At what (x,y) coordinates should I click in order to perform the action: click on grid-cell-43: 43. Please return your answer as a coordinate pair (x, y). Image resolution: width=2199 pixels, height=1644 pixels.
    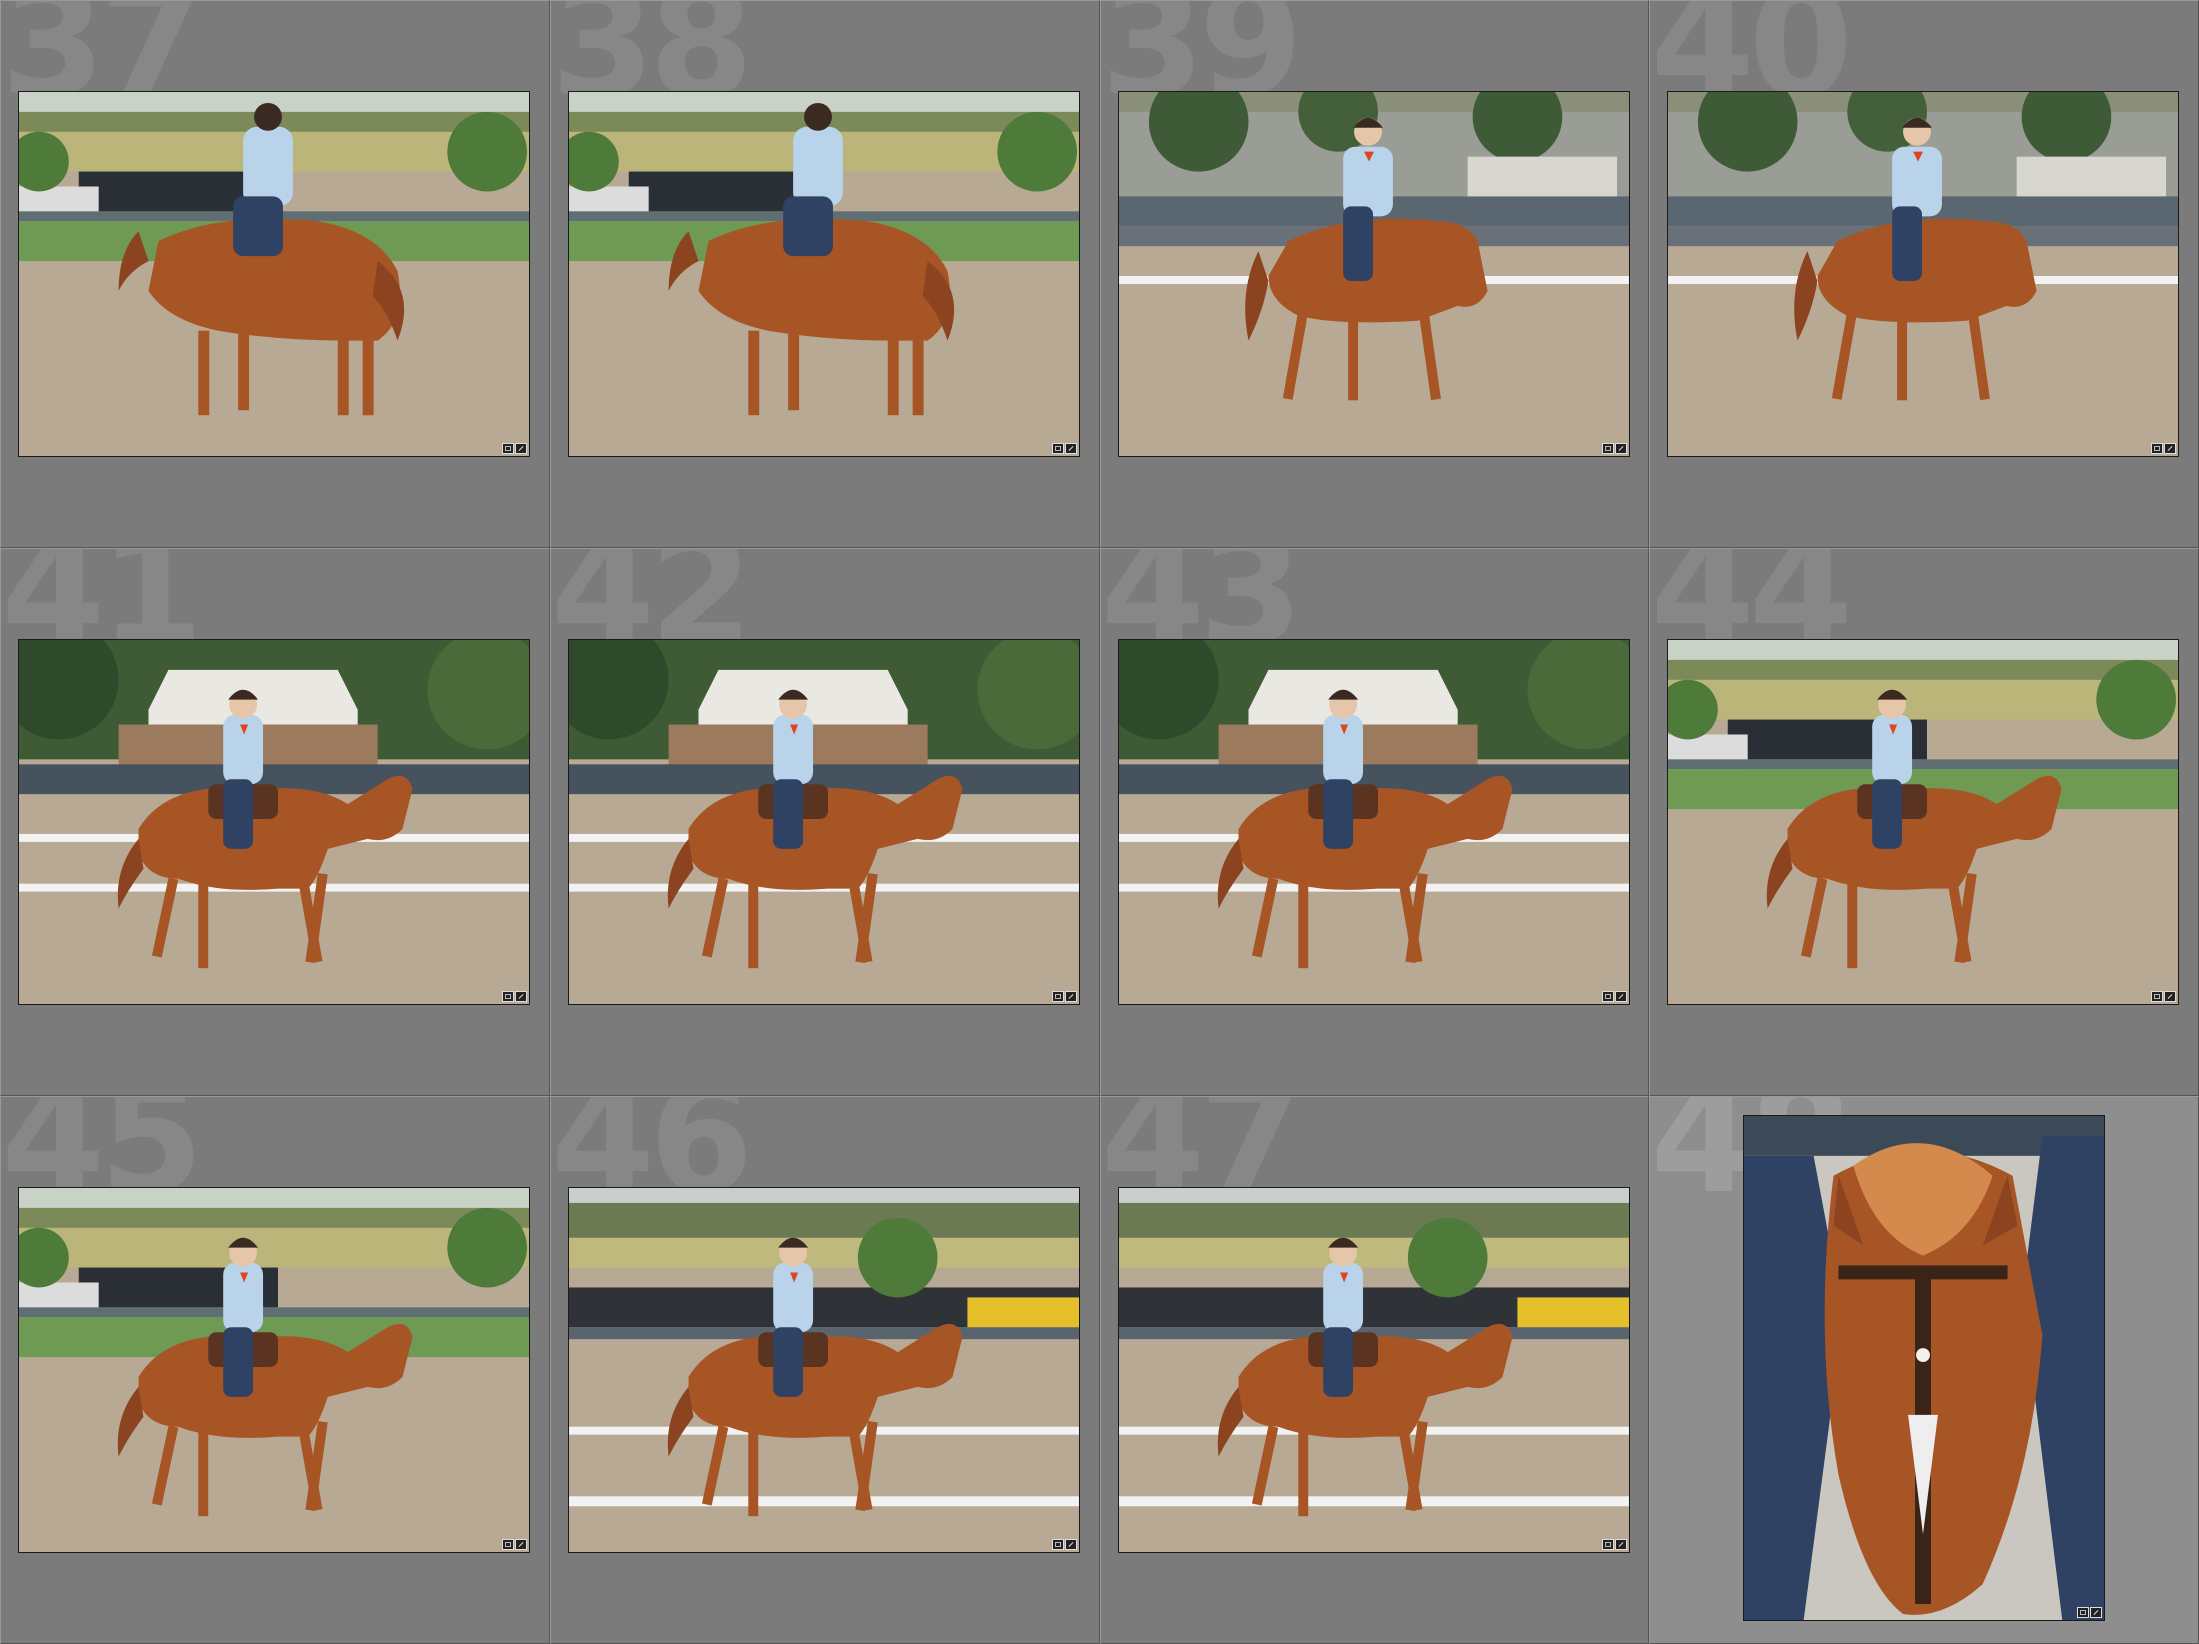
    Looking at the image, I should click on (1374, 822).